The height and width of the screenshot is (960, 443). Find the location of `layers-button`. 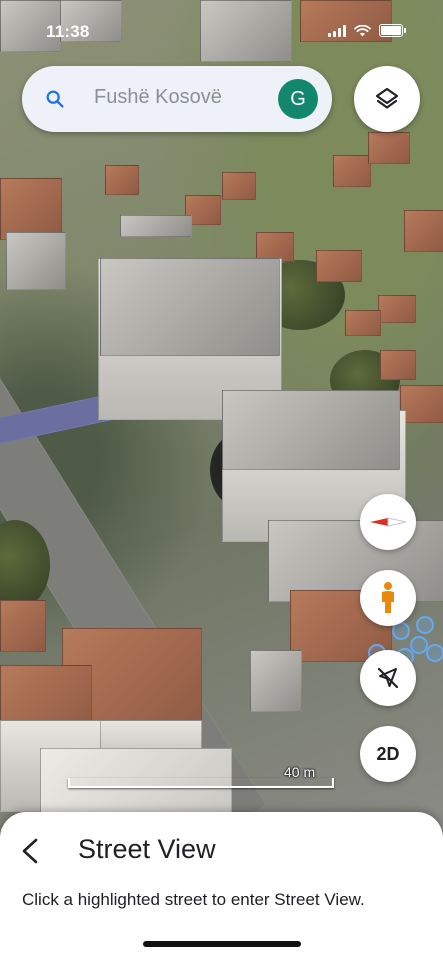

layers-button is located at coordinates (387, 99).